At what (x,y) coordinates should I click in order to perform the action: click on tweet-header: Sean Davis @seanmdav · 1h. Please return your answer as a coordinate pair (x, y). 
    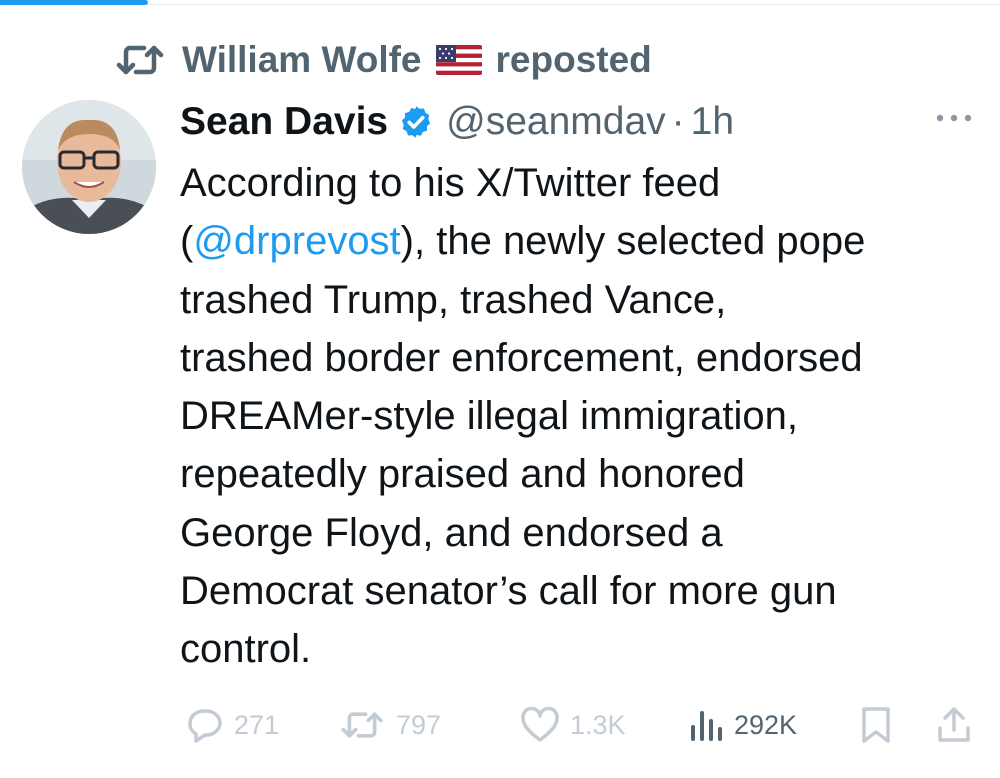
    Looking at the image, I should click on (457, 122).